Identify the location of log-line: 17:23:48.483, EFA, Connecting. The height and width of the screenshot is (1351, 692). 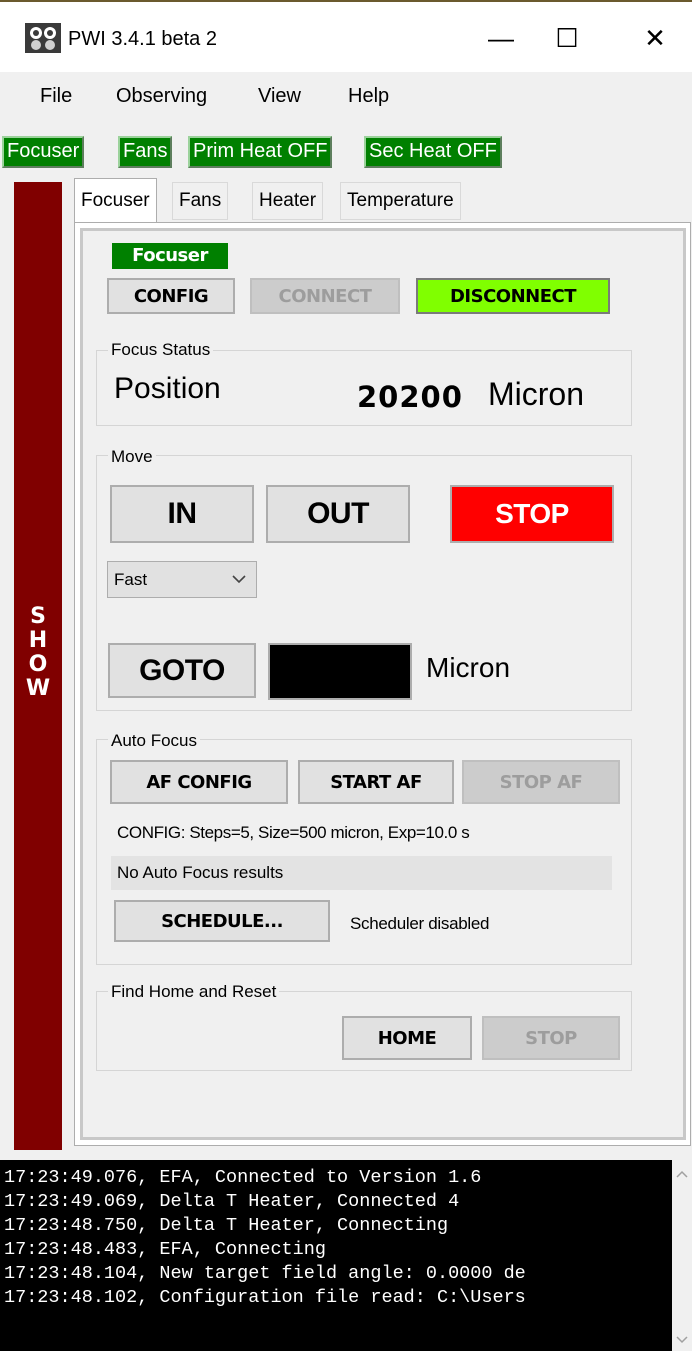
(165, 1249).